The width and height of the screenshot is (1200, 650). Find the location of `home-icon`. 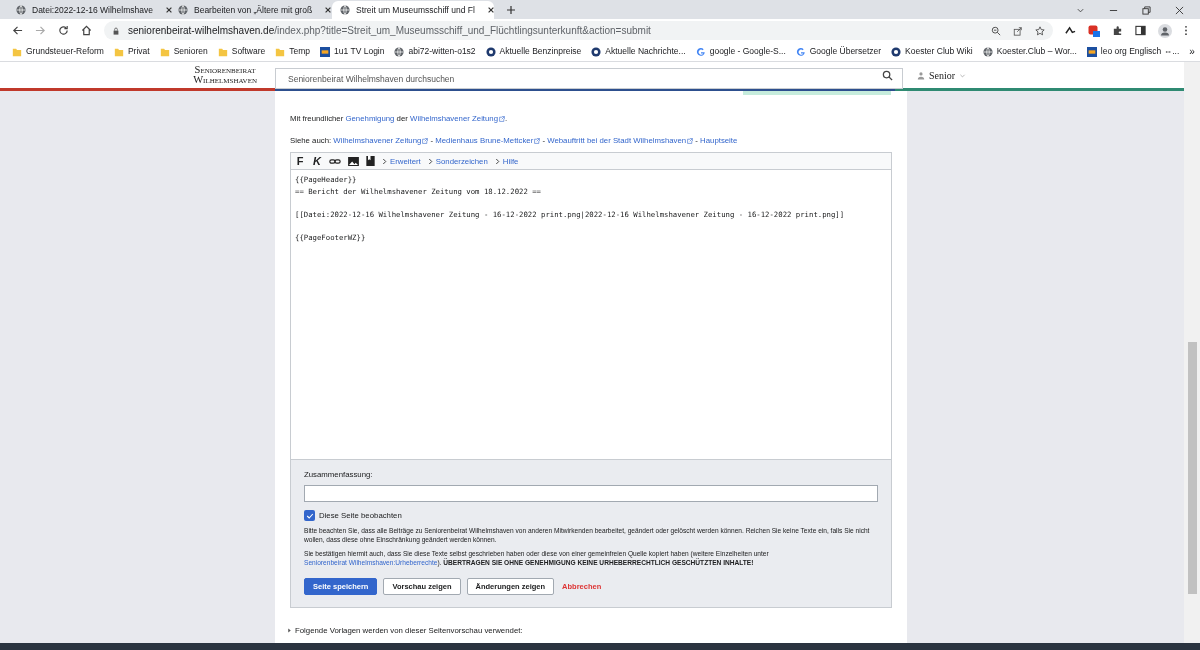

home-icon is located at coordinates (86, 30).